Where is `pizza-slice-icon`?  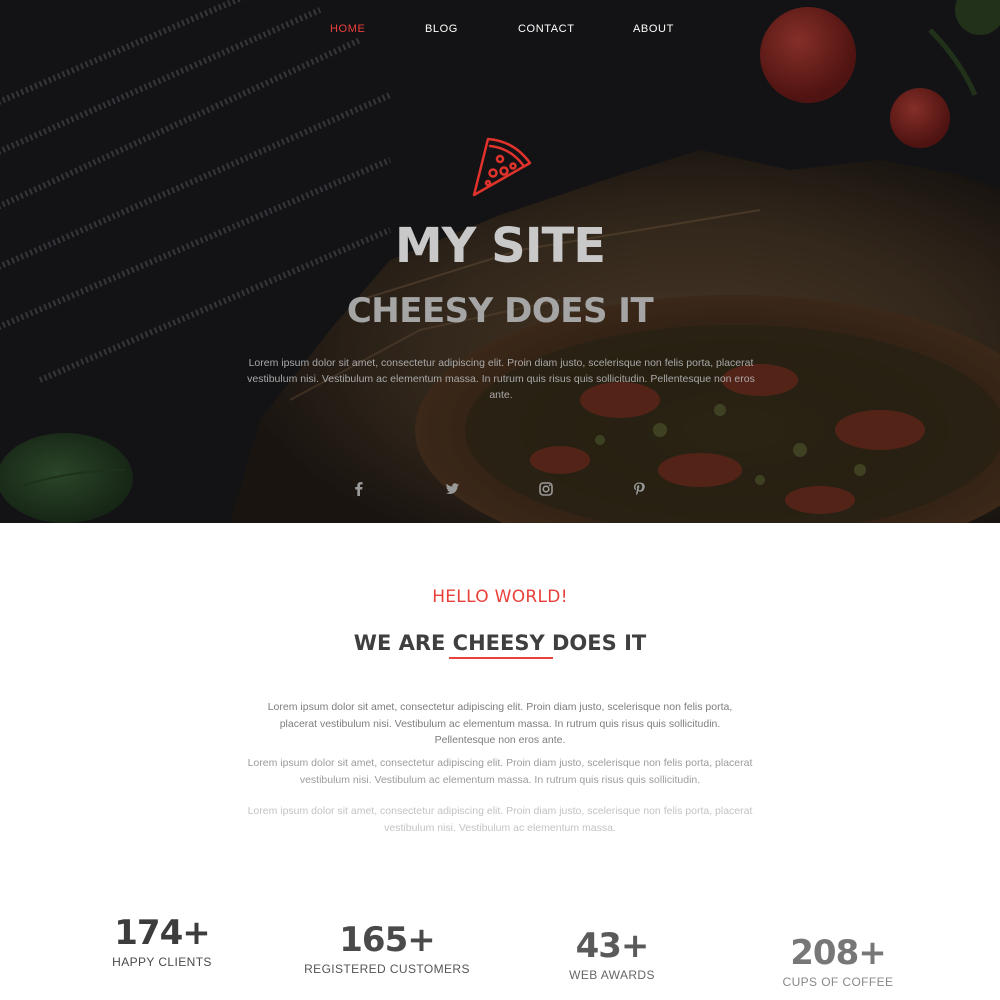 pizza-slice-icon is located at coordinates (501, 168).